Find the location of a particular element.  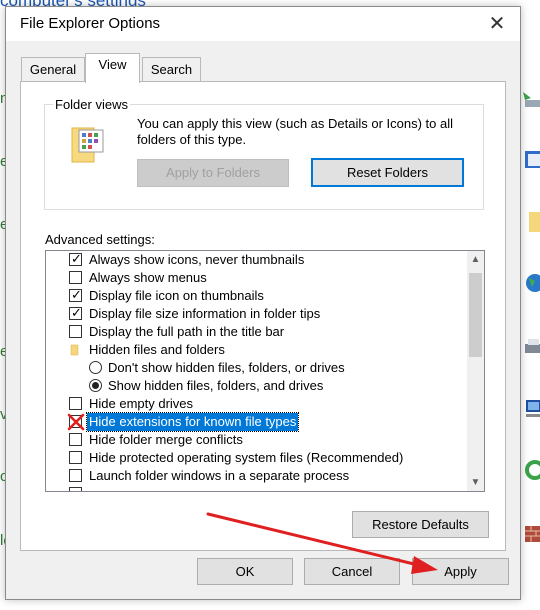

list-item: Show hidden files, folders, and drives is located at coordinates (255, 386).